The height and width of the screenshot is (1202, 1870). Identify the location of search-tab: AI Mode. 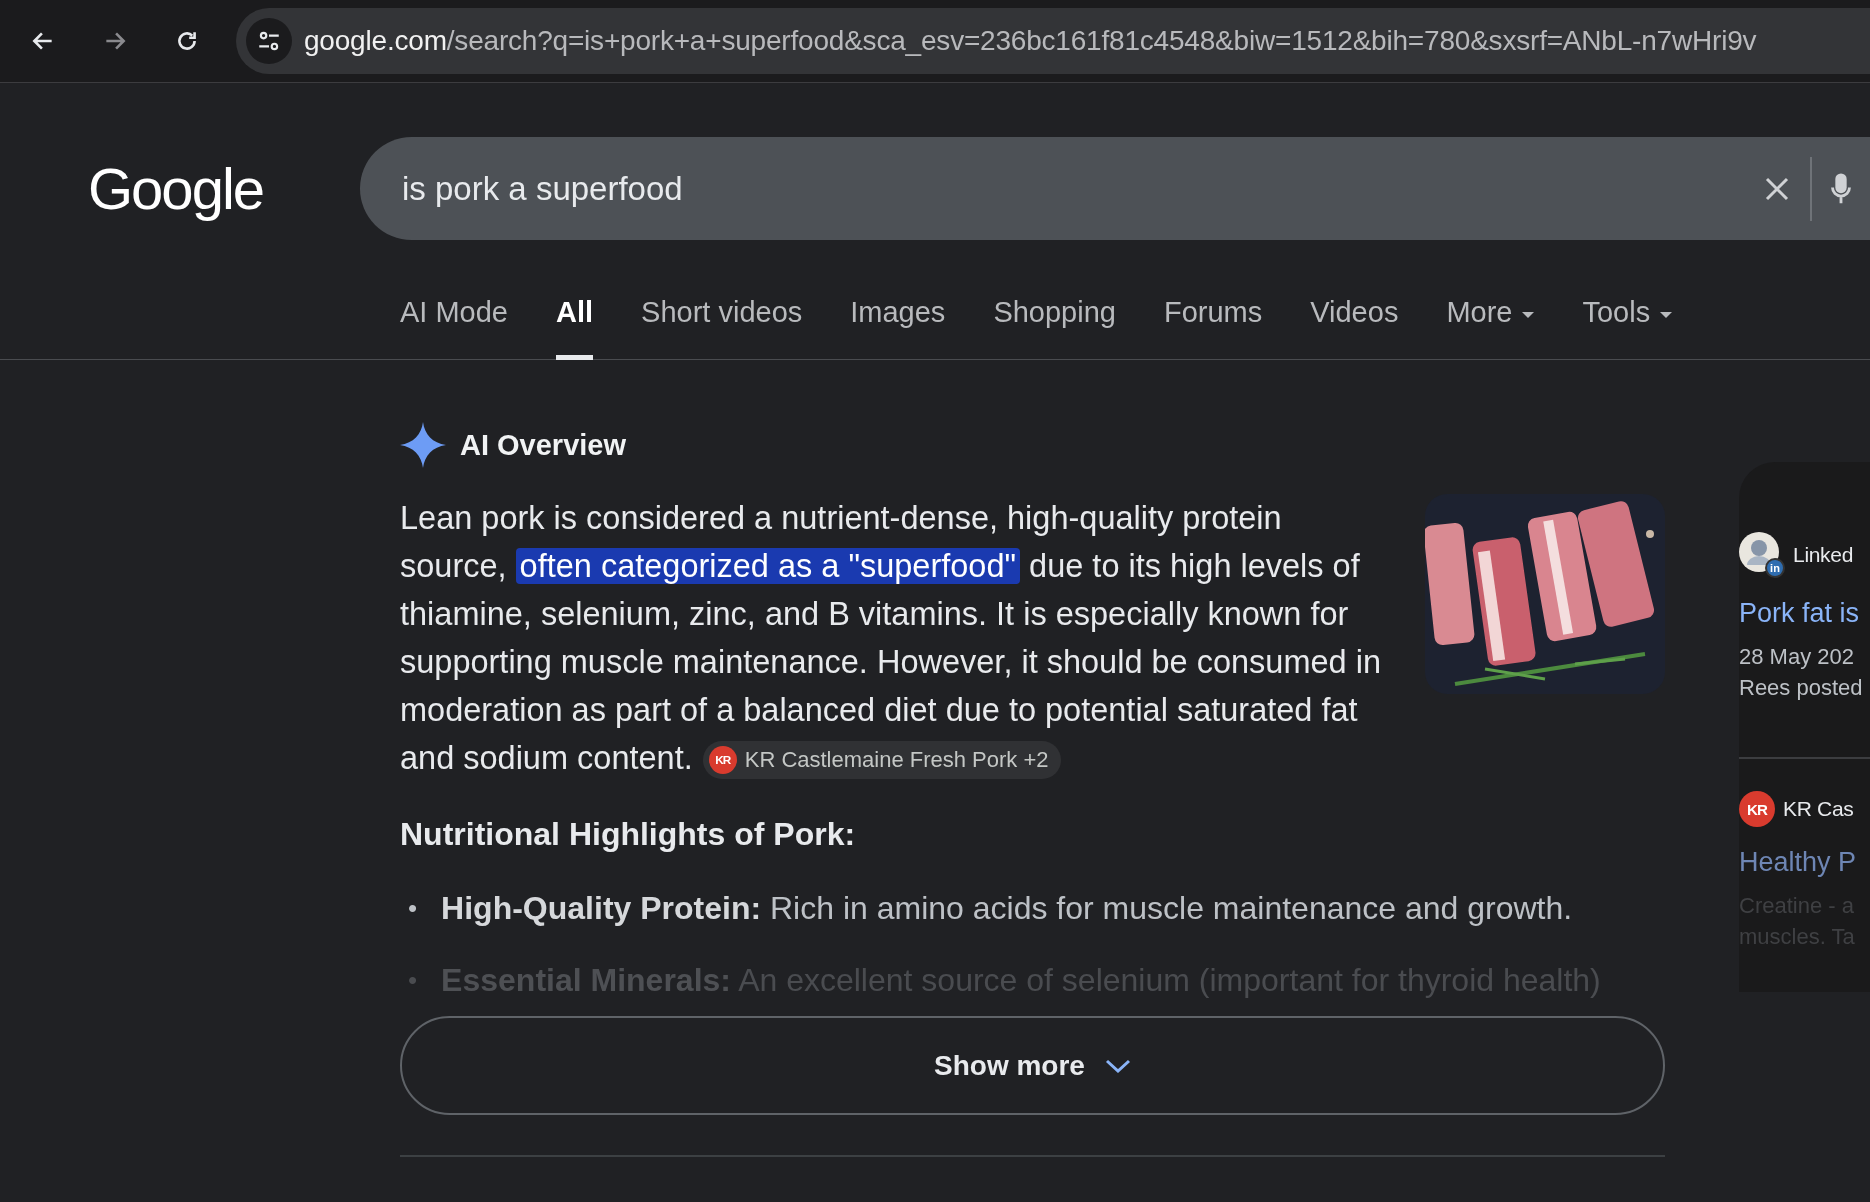
(454, 325).